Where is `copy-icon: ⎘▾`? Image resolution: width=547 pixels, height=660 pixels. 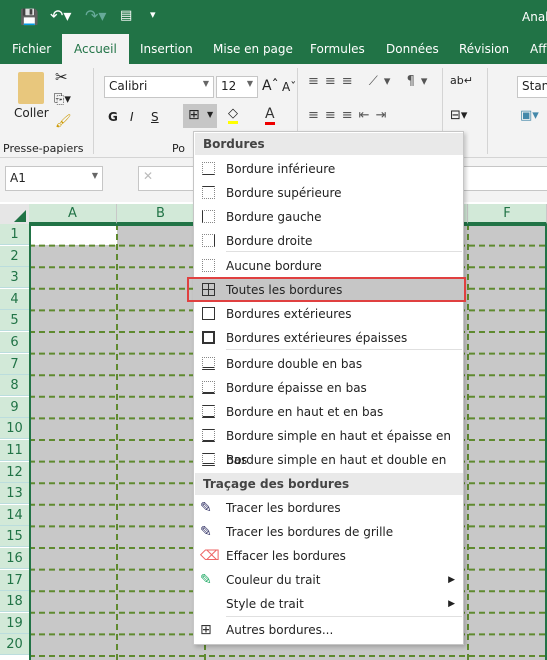
copy-icon: ⎘▾ is located at coordinates (62, 99).